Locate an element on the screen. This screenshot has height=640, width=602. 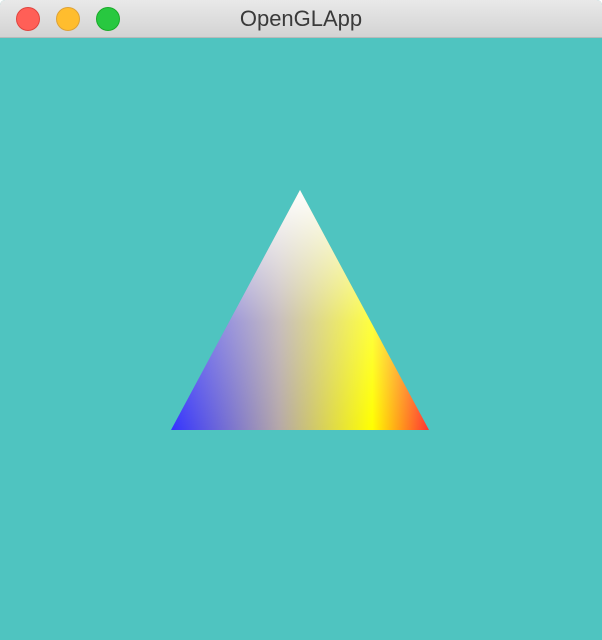
window-title: OpenGLApp is located at coordinates (301, 18).